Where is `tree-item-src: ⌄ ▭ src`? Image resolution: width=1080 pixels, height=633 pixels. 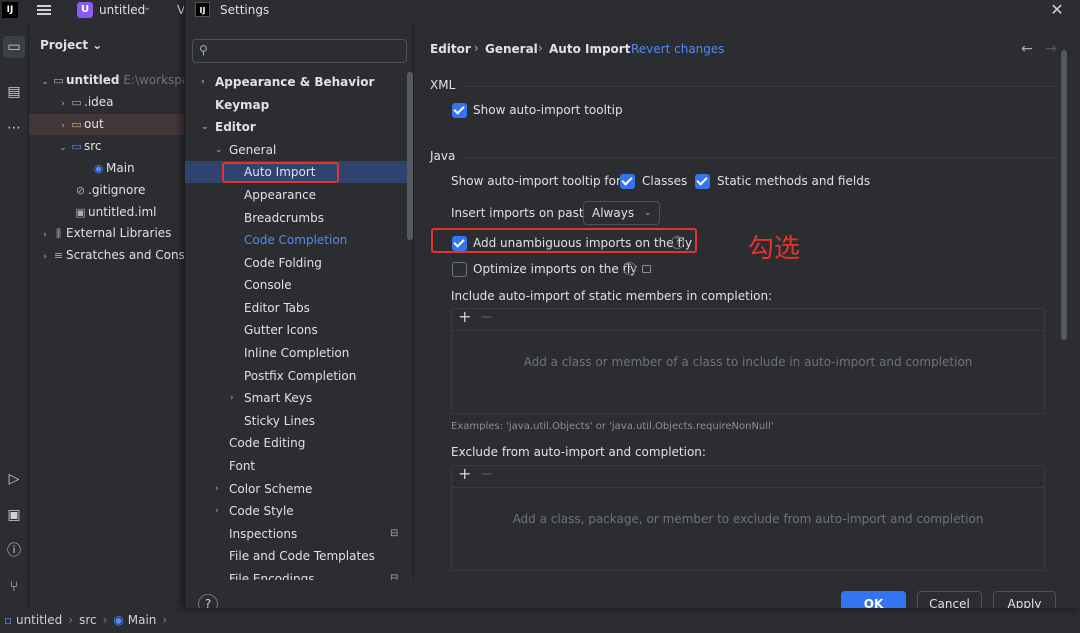 tree-item-src: ⌄ ▭ src is located at coordinates (106, 146).